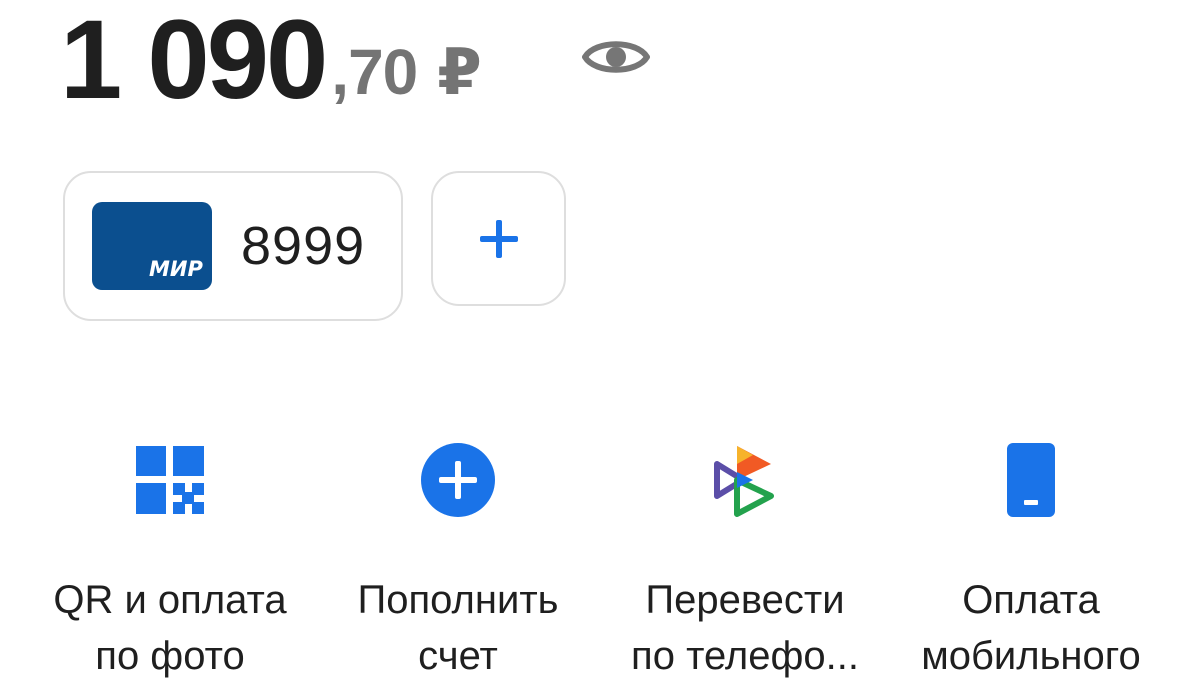 The width and height of the screenshot is (1200, 684). I want to click on mir-logo: МИР, so click(176, 269).